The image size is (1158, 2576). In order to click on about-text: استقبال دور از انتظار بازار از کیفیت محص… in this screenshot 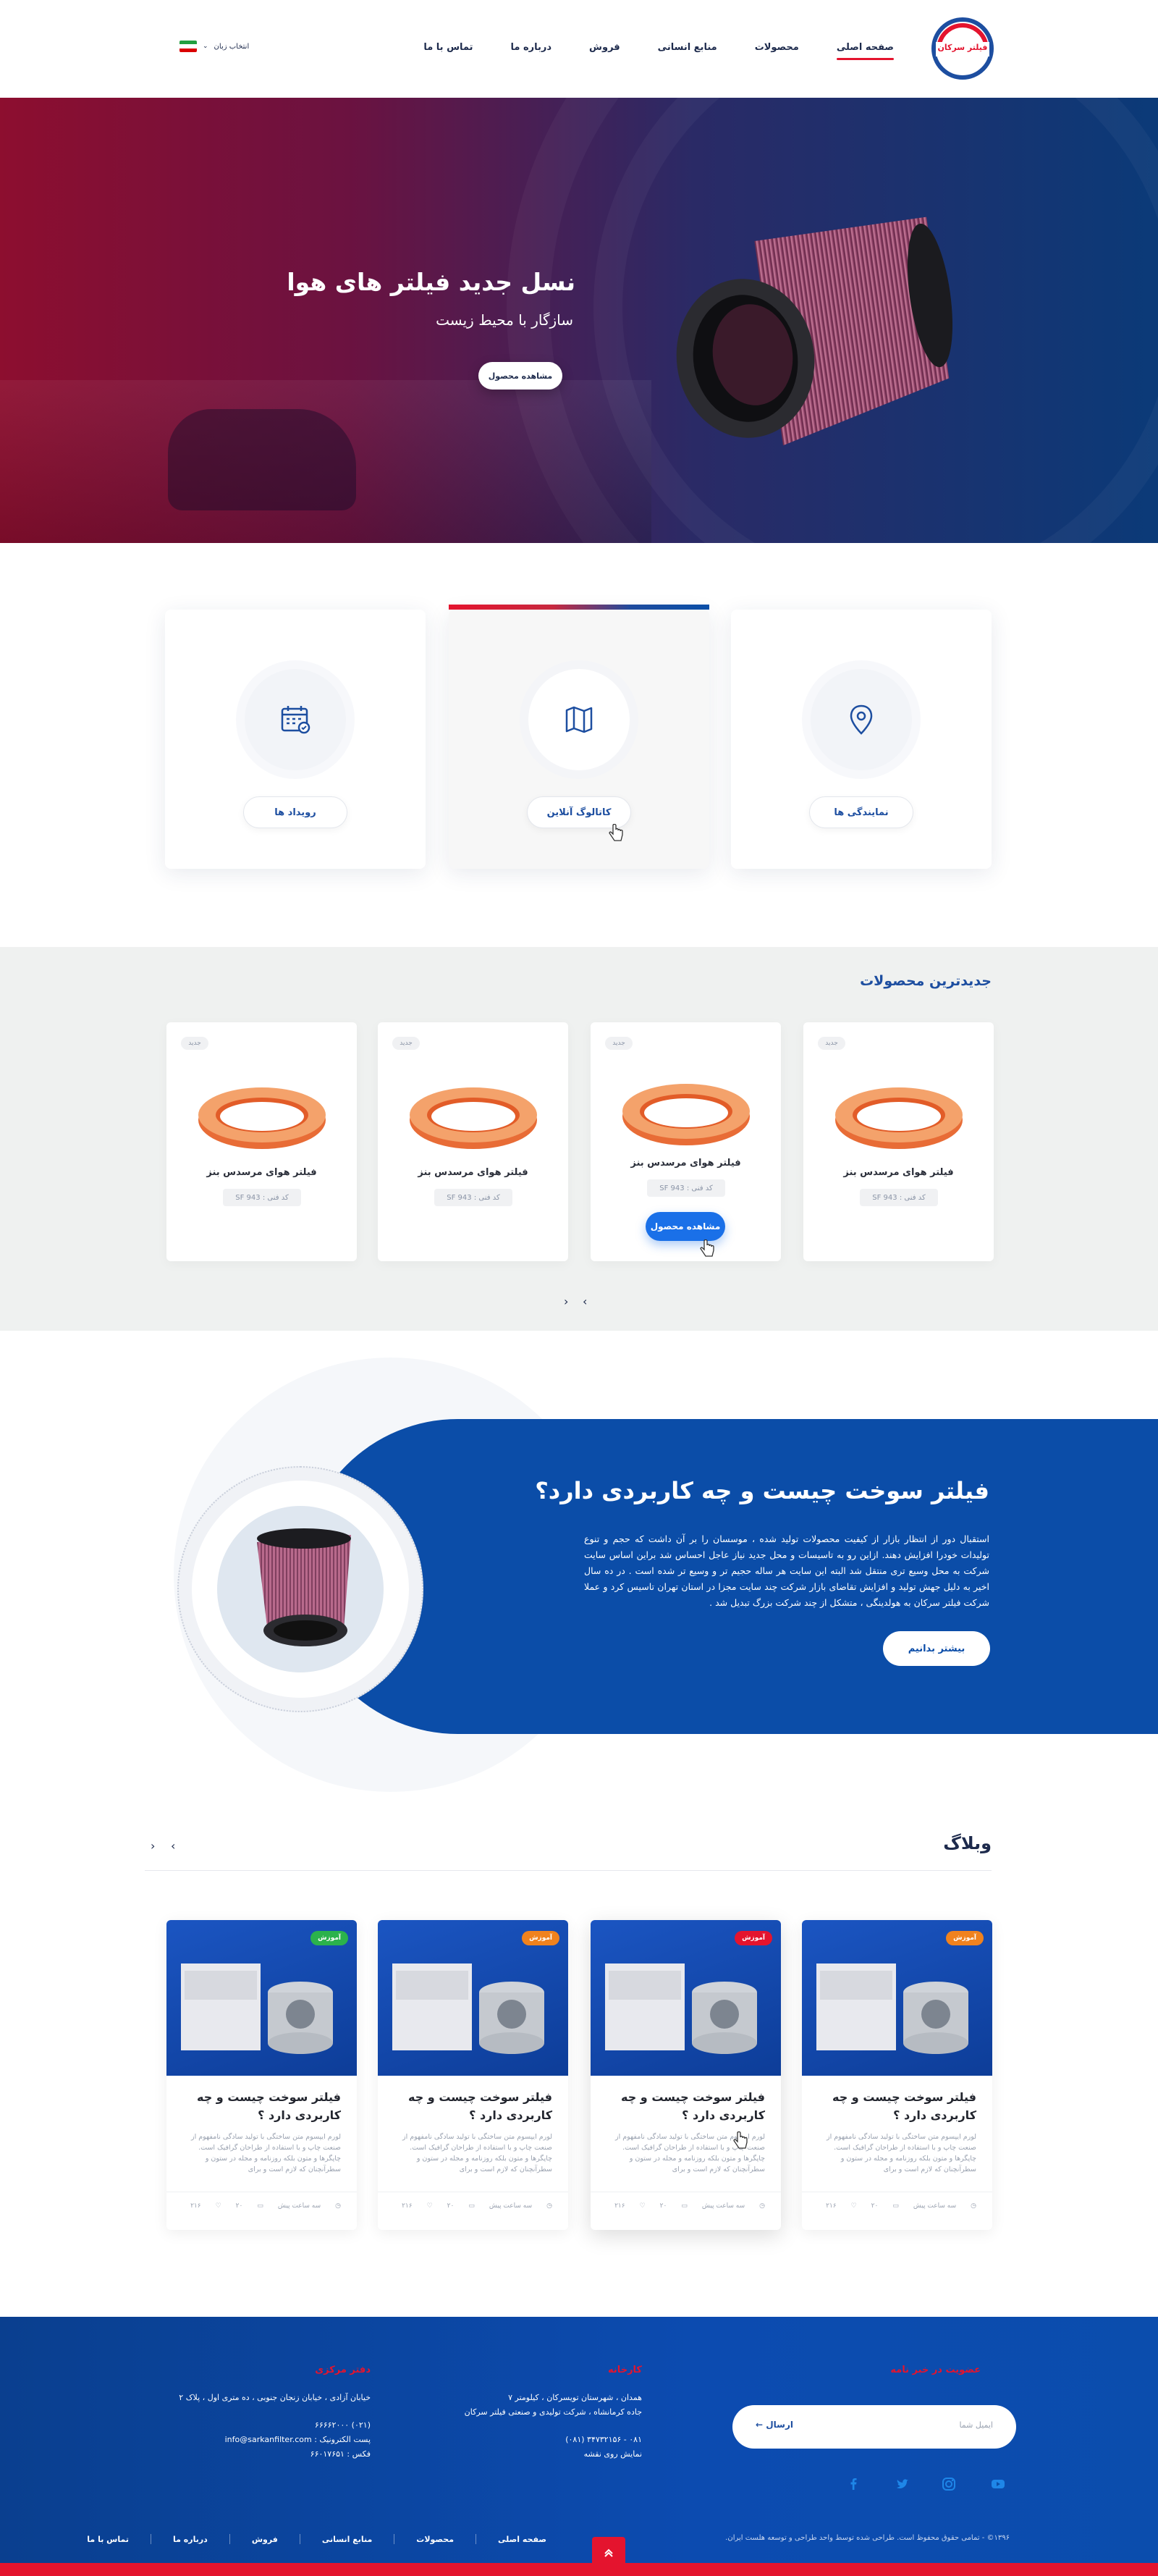, I will do `click(786, 1570)`.